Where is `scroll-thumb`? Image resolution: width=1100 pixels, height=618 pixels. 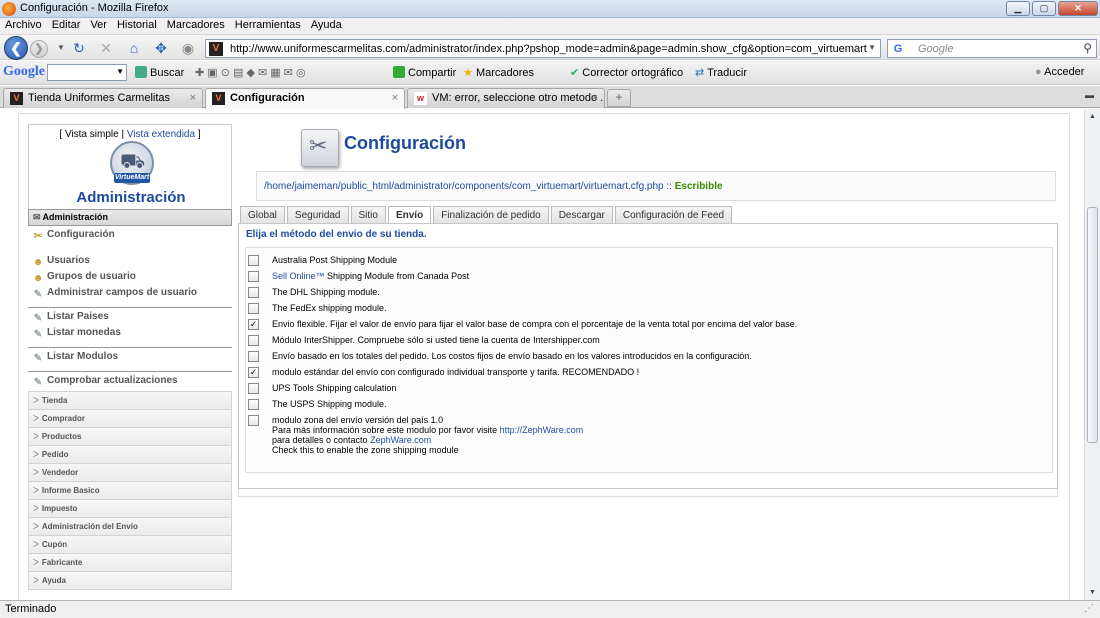
scroll-thumb is located at coordinates (1092, 325).